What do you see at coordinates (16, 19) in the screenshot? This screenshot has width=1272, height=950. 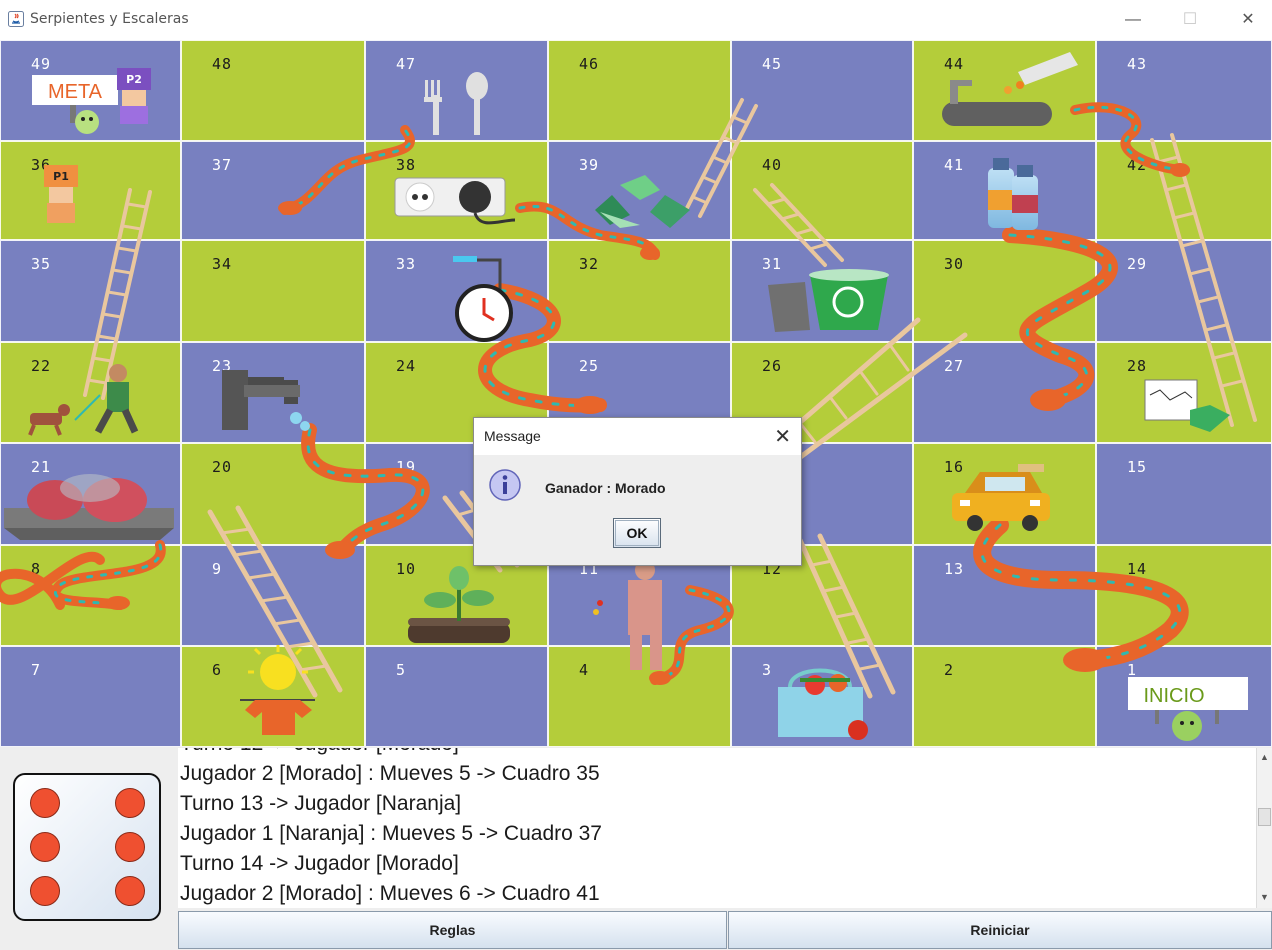 I see `java-app-icon` at bounding box center [16, 19].